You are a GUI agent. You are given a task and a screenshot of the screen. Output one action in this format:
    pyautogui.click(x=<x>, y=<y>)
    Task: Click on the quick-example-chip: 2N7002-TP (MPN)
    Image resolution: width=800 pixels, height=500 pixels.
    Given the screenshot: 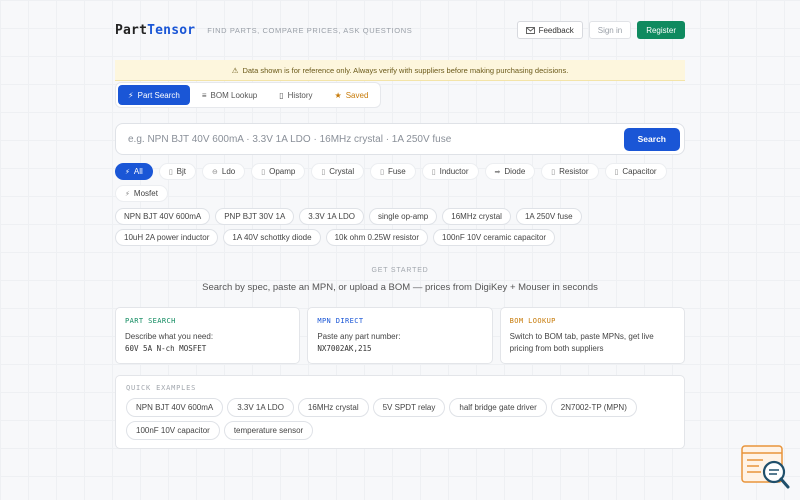 What is the action you would take?
    pyautogui.click(x=593, y=407)
    